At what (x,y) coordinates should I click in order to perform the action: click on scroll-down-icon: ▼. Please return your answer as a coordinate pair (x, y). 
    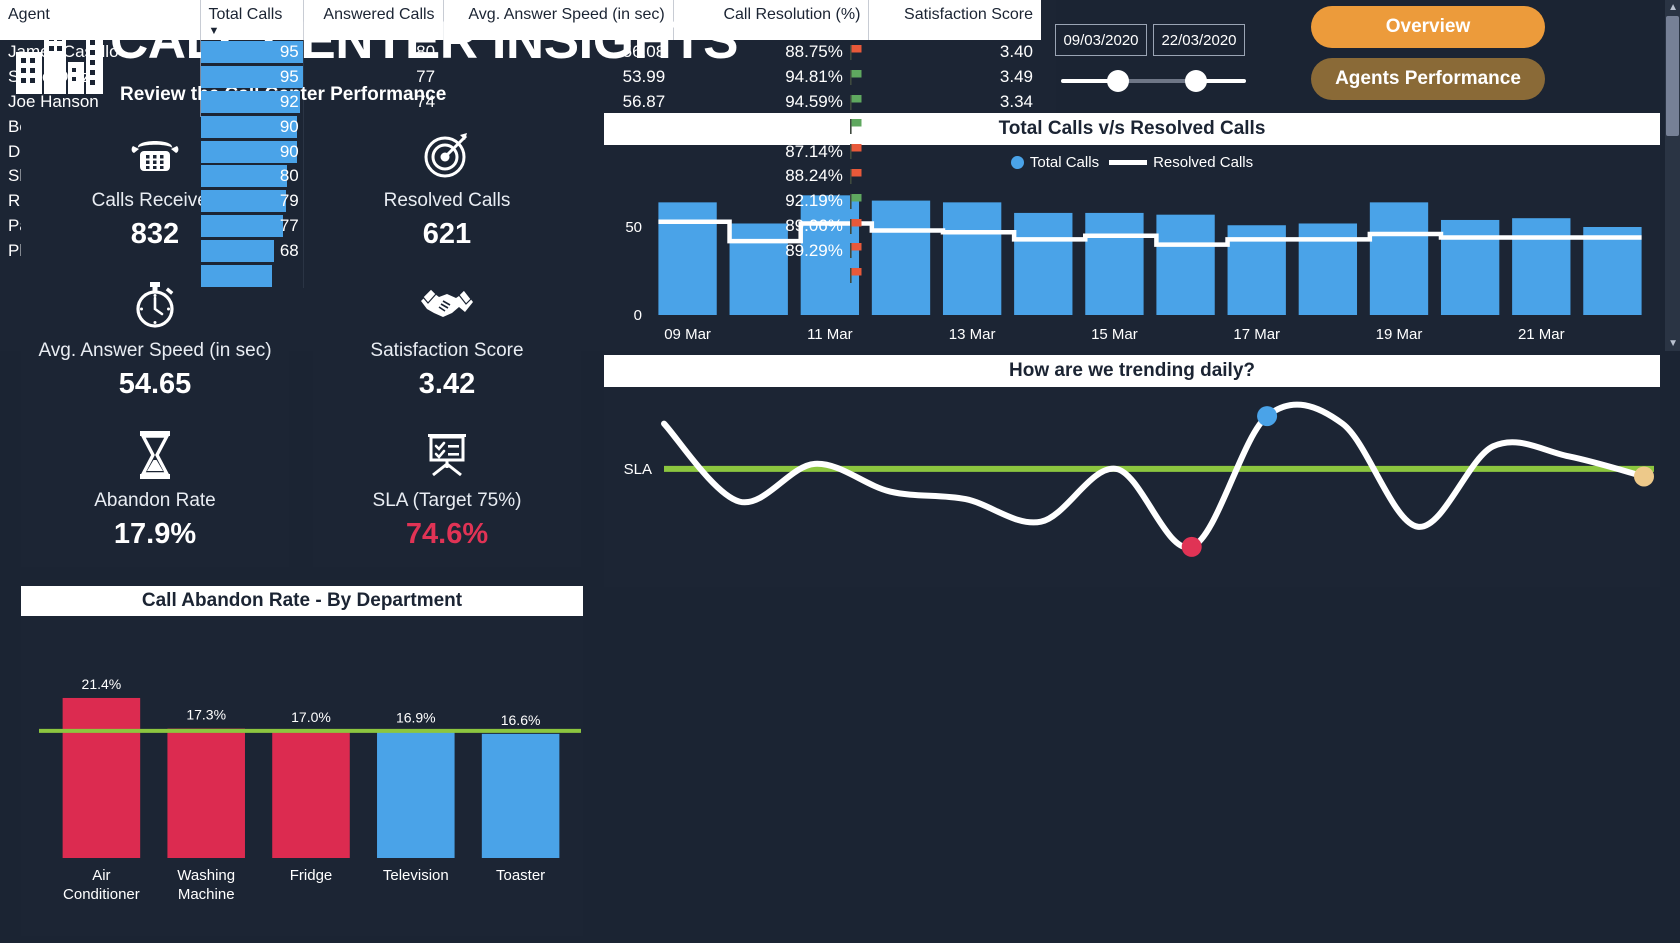
    Looking at the image, I should click on (1673, 343).